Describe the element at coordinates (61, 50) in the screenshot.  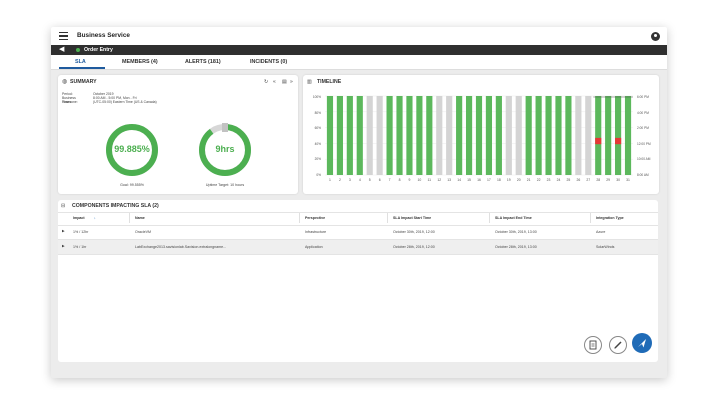
I see `back-arrow-icon: ◀` at that location.